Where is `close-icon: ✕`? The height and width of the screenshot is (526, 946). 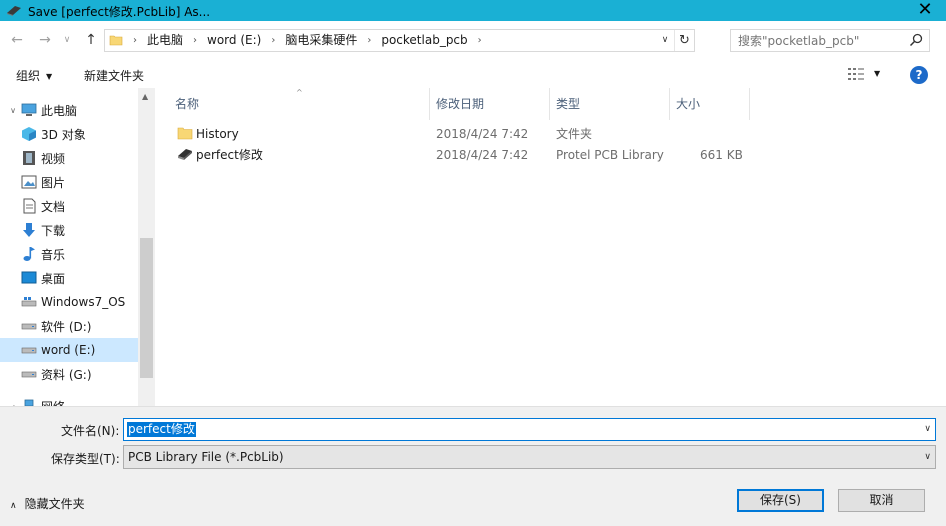
close-icon: ✕ is located at coordinates (925, 10).